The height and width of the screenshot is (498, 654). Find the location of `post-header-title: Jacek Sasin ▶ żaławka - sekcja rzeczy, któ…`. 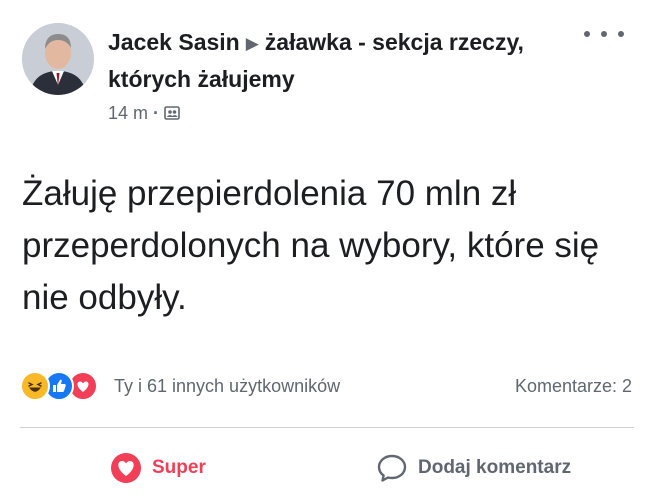

post-header-title: Jacek Sasin ▶ żaławka - sekcja rzeczy, któ… is located at coordinates (333, 60).